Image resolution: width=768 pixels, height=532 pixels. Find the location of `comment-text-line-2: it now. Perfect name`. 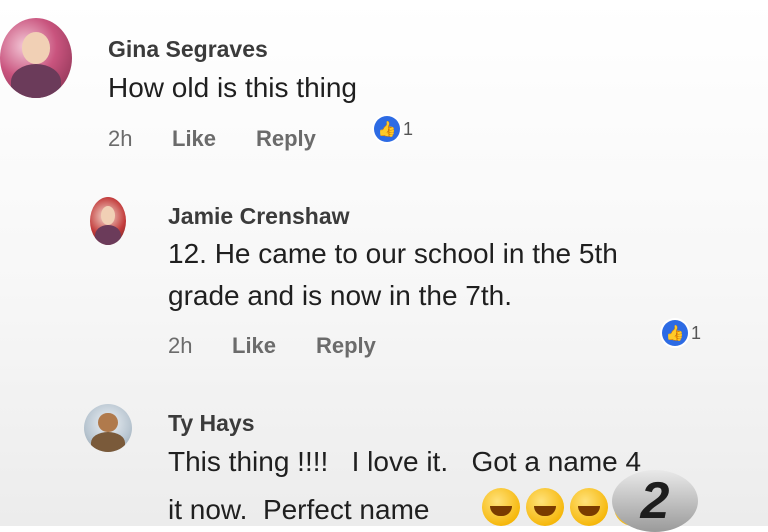

comment-text-line-2: it now. Perfect name is located at coordinates (299, 509).